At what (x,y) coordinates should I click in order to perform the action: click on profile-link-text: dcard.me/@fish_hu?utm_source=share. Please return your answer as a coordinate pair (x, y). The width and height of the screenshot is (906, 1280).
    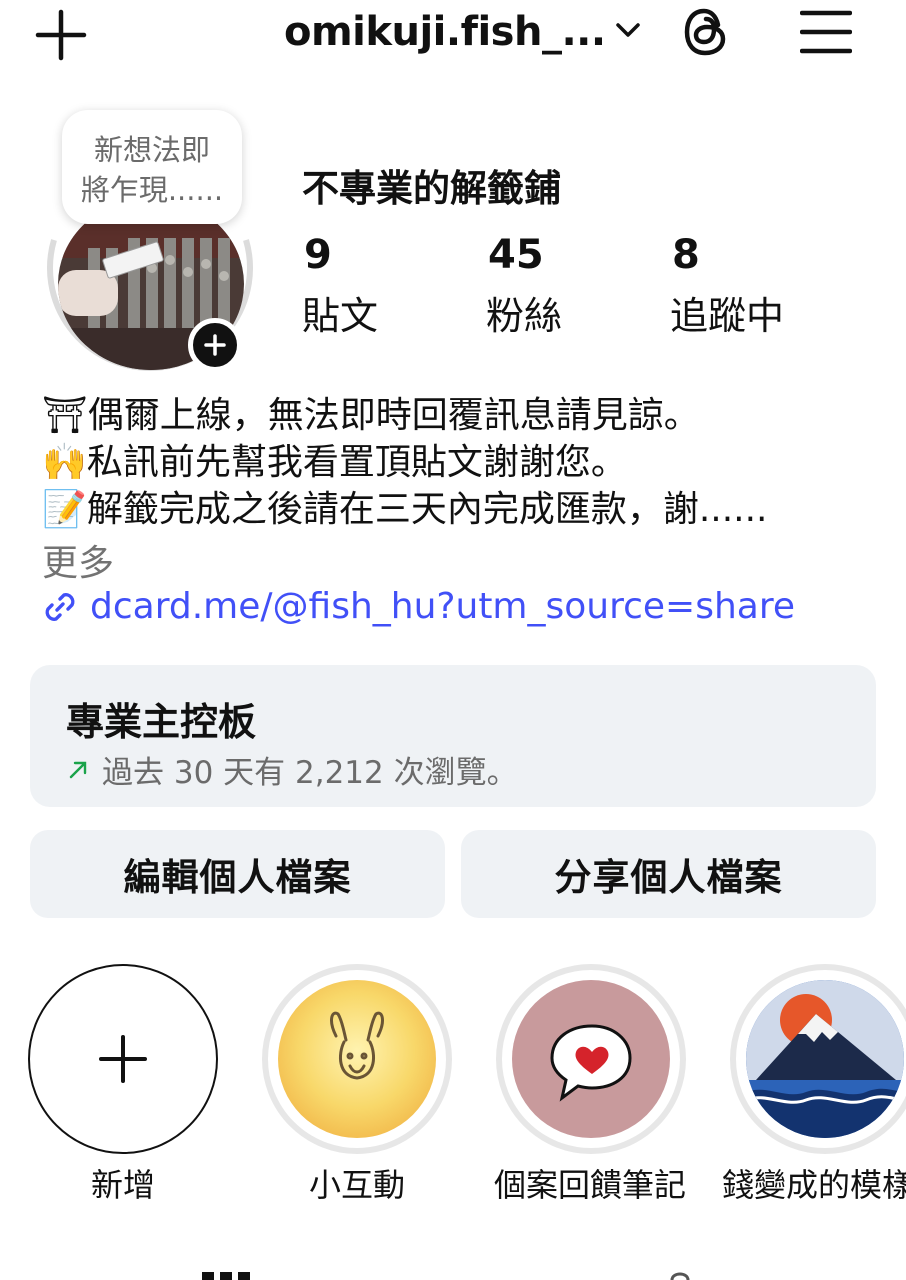
    Looking at the image, I should click on (443, 606).